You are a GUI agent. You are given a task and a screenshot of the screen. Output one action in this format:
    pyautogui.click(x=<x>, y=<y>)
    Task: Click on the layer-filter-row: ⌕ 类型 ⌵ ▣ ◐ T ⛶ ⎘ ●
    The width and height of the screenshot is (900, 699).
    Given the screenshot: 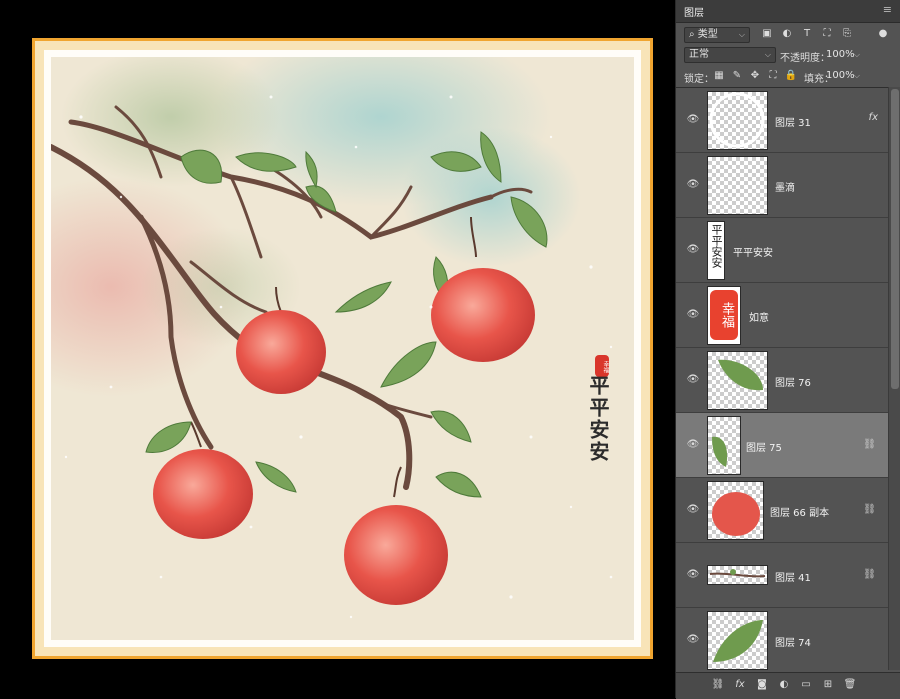 What is the action you would take?
    pyautogui.click(x=788, y=34)
    